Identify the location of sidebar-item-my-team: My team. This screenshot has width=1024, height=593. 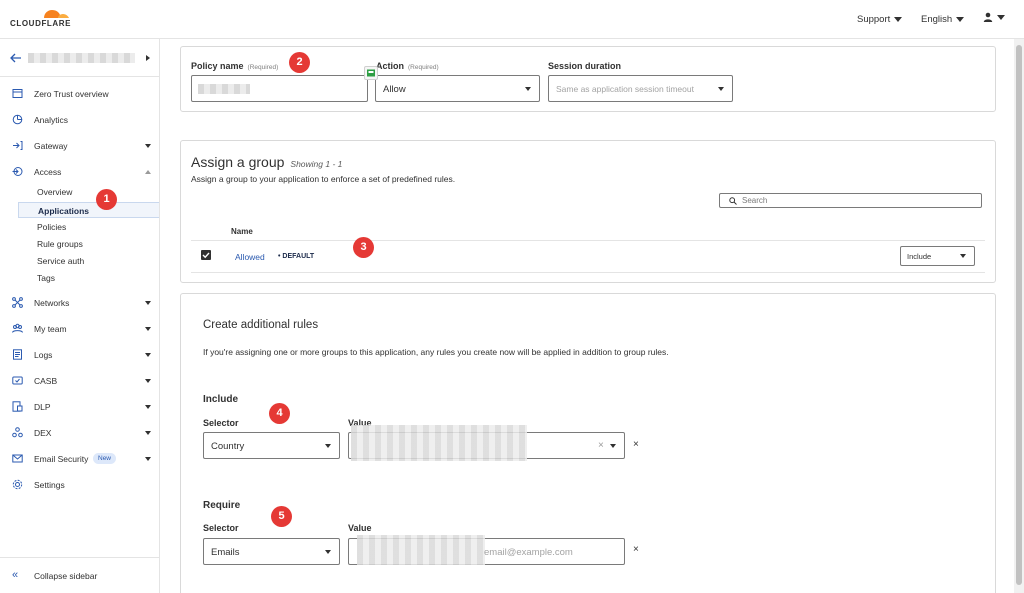
(80, 329).